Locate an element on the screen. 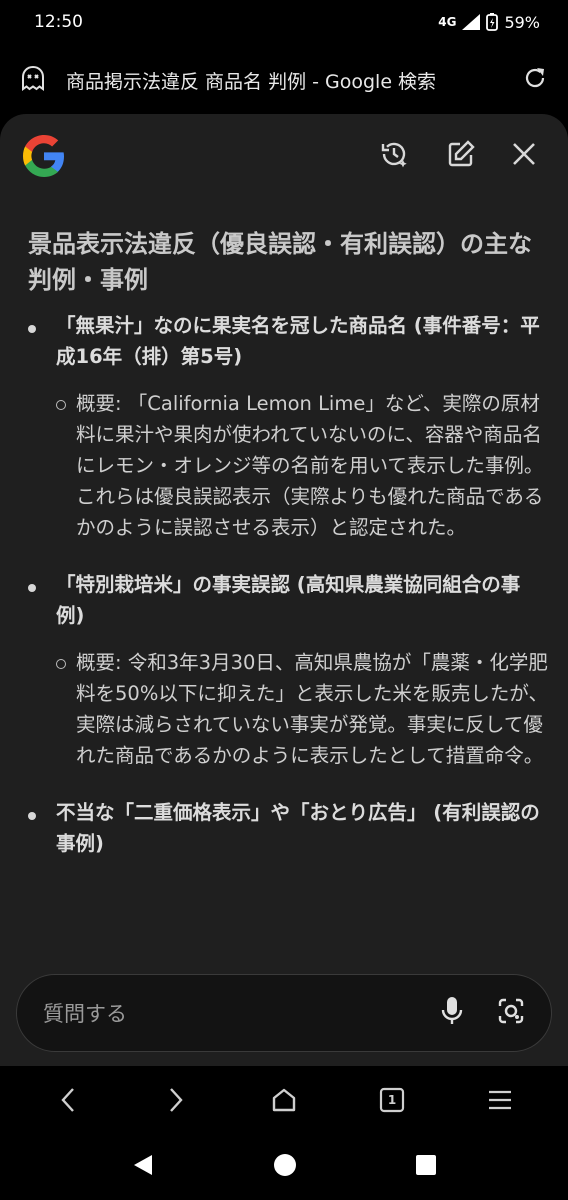 The height and width of the screenshot is (1200, 568). system-home-icon is located at coordinates (285, 1167).